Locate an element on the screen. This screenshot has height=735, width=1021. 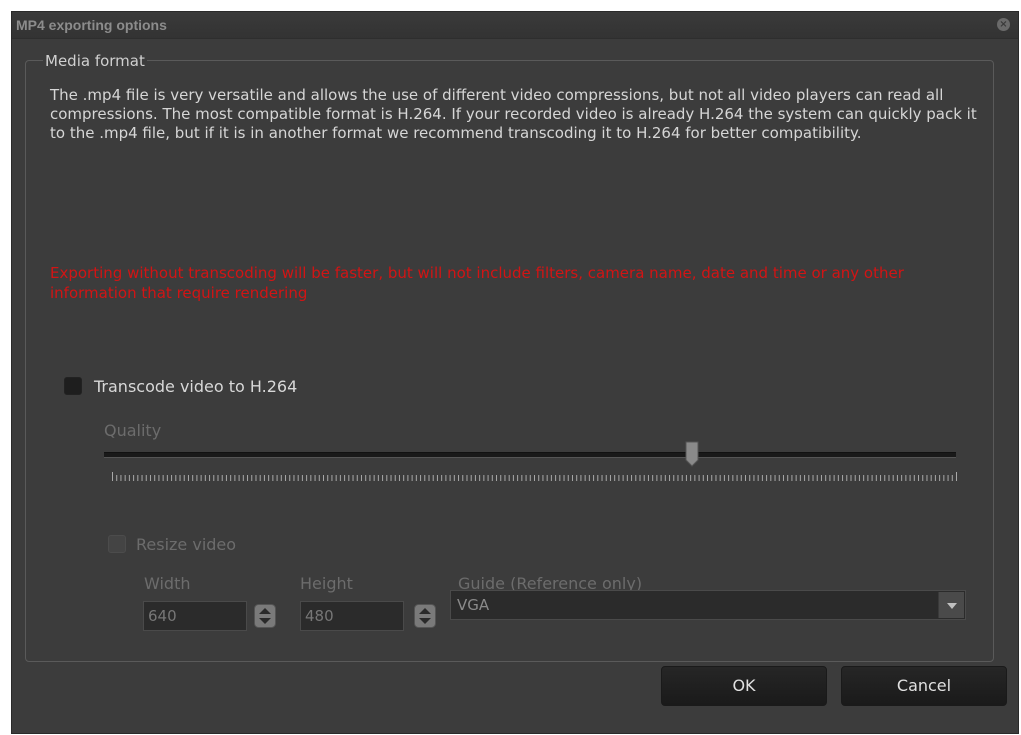
title-bar: MP4 exporting options × is located at coordinates (515, 25).